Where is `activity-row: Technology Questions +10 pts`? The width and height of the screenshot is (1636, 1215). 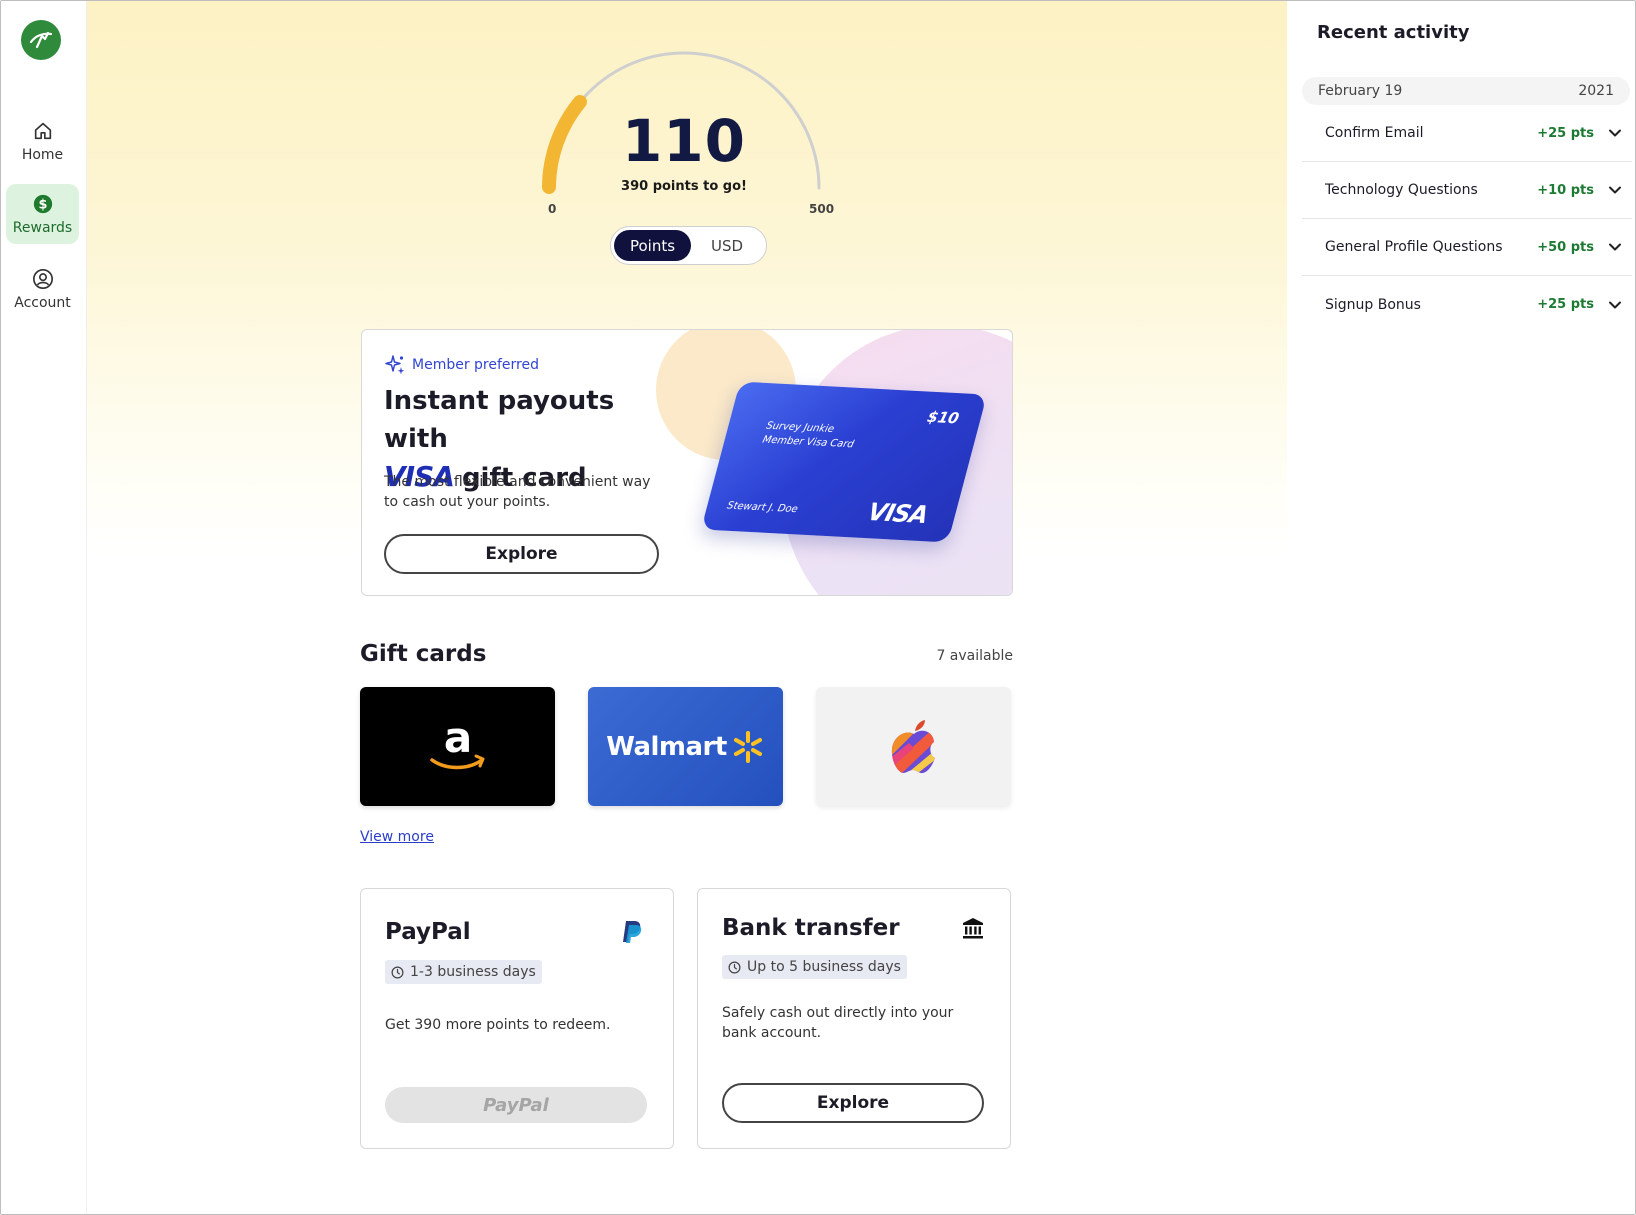
activity-row: Technology Questions +10 pts is located at coordinates (1467, 190).